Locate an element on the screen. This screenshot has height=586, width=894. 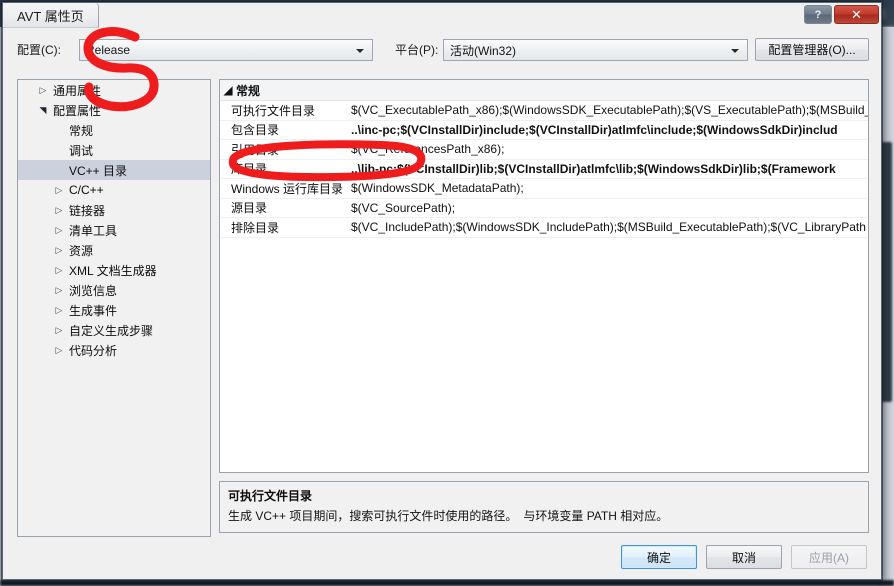
property-name: 可执行文件目录 is located at coordinates (273, 110).